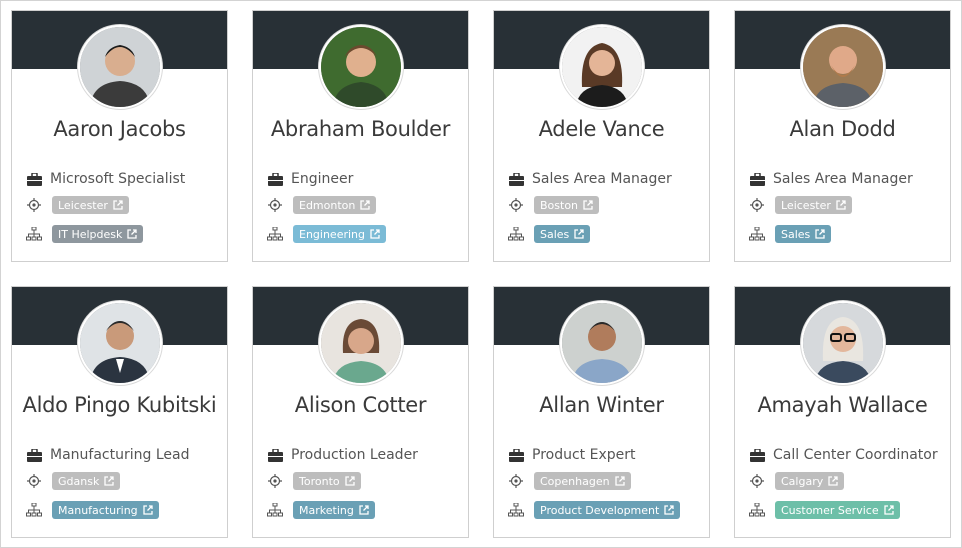  I want to click on person-name: Alison Cotter, so click(360, 405).